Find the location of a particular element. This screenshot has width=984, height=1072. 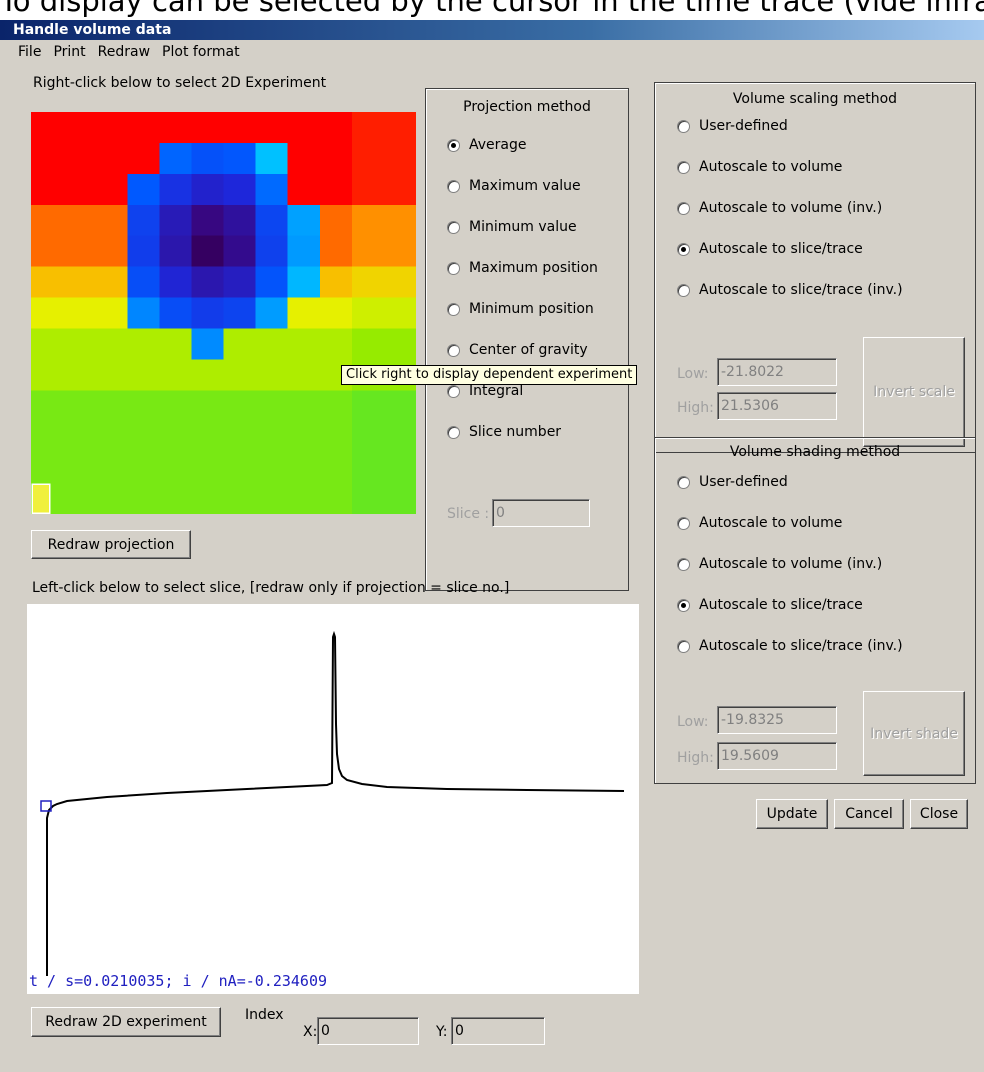

radio-label: Autoscale to slice/trace (inv.) is located at coordinates (801, 646).